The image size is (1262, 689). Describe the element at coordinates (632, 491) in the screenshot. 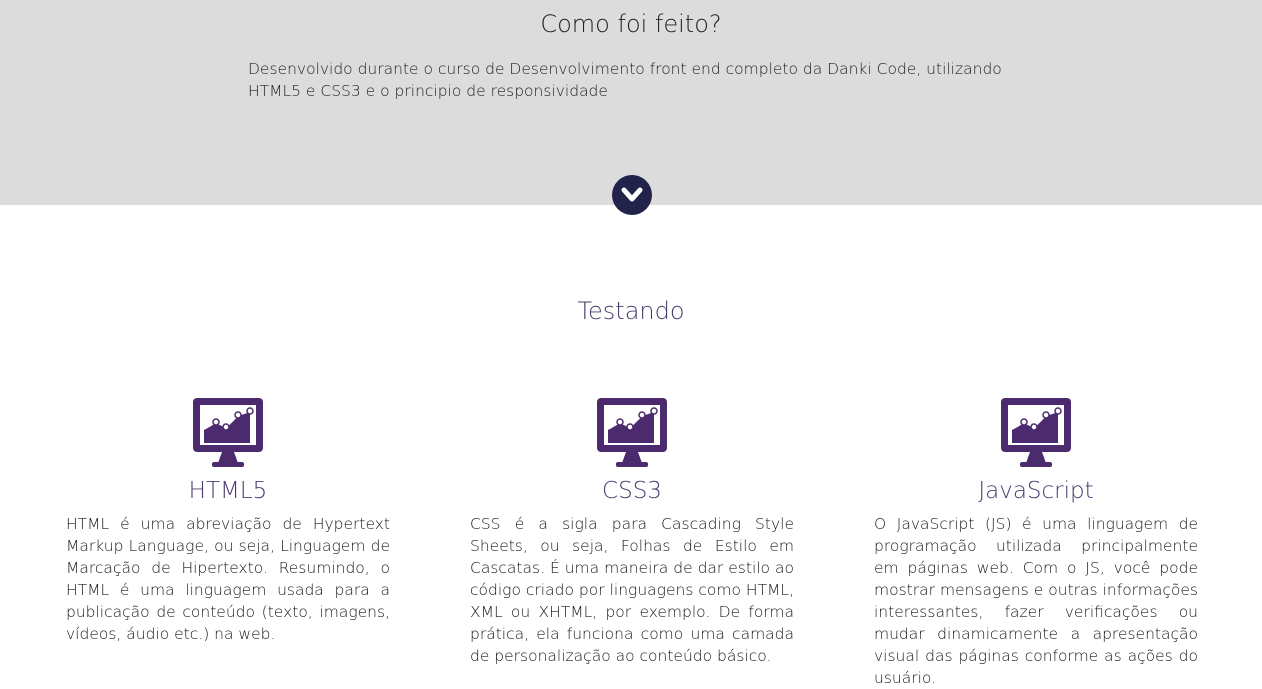

I see `feature-title: CSS3` at that location.